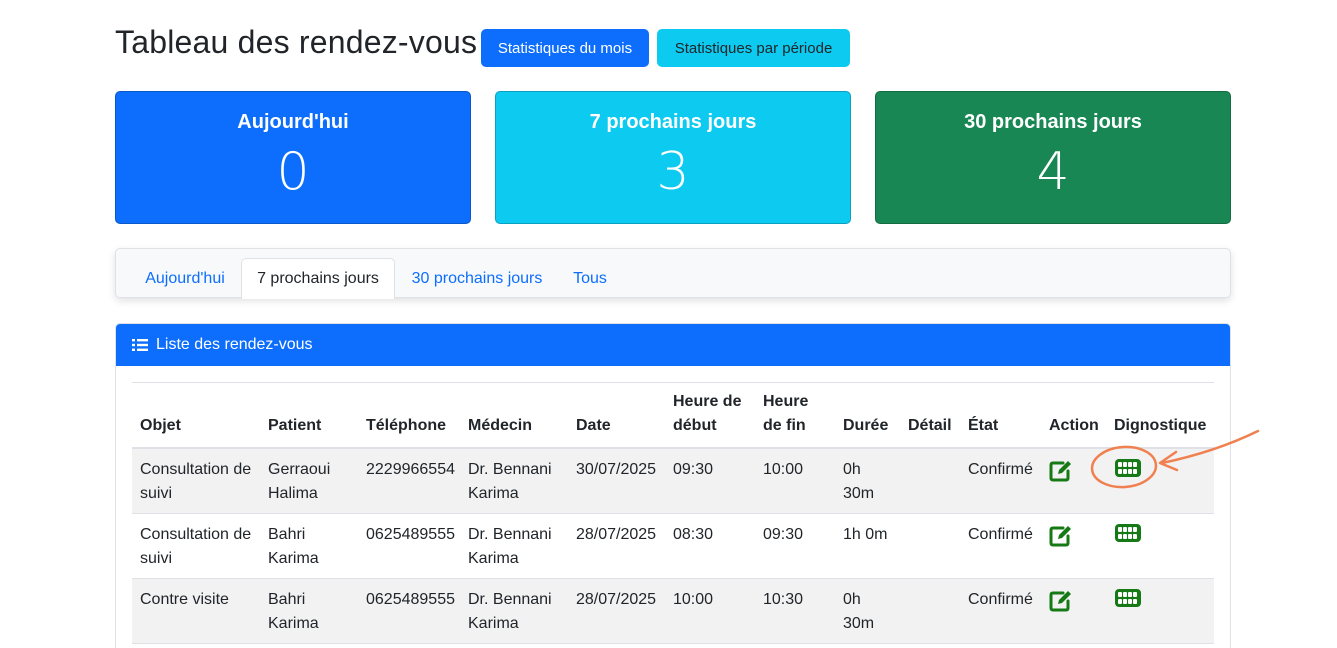 Image resolution: width=1337 pixels, height=648 pixels. I want to click on card-title: 30 prochains jours, so click(1053, 122).